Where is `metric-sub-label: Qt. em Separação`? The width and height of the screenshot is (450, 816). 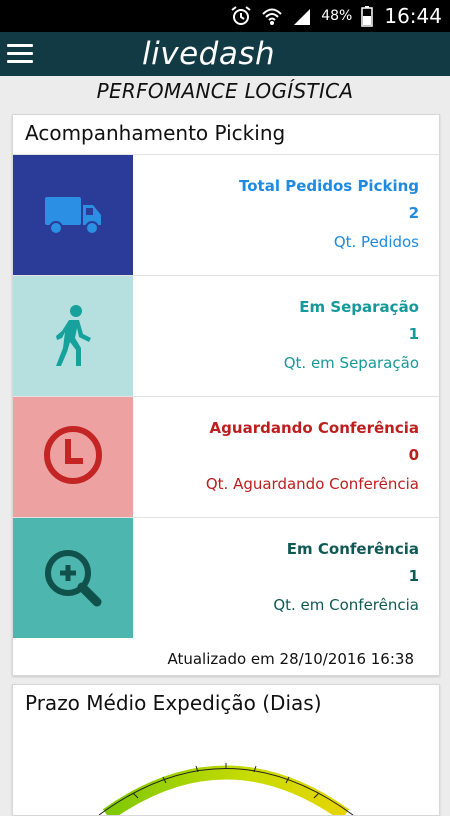 metric-sub-label: Qt. em Separação is located at coordinates (351, 363).